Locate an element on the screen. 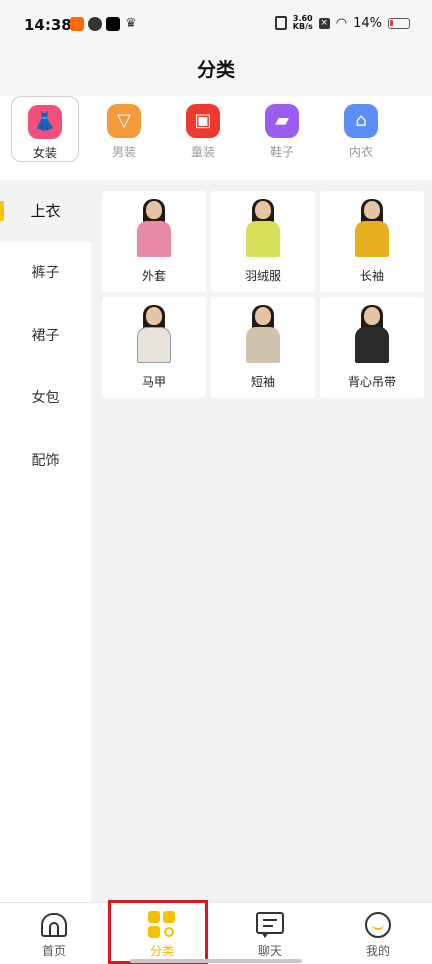 Image resolution: width=432 pixels, height=964 pixels. topcat-kids: ▣ 童装 is located at coordinates (203, 129).